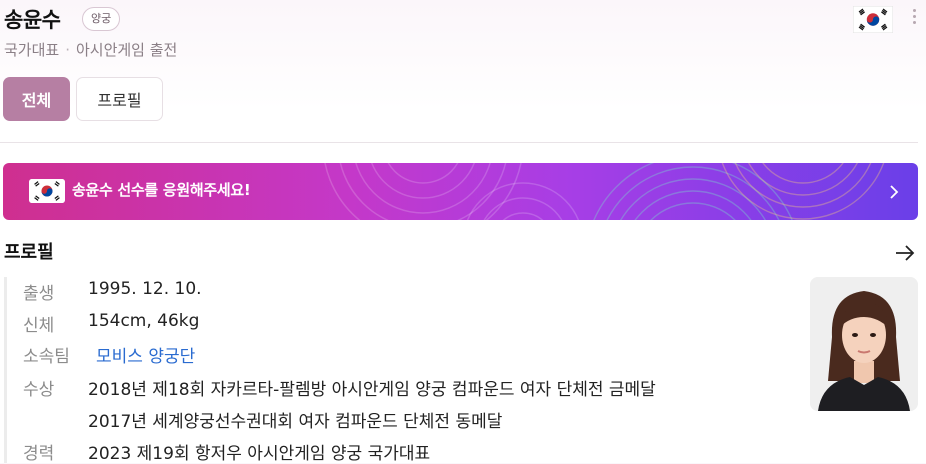  Describe the element at coordinates (36, 99) in the screenshot. I see `tab-all: 전체` at that location.